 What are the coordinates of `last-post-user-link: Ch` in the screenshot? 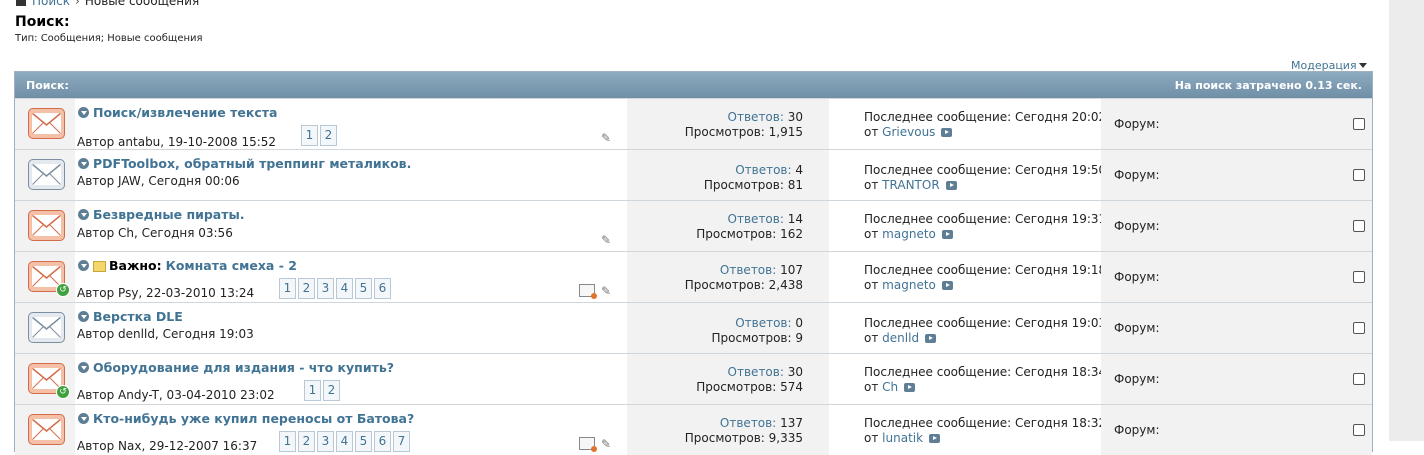 It's located at (890, 387).